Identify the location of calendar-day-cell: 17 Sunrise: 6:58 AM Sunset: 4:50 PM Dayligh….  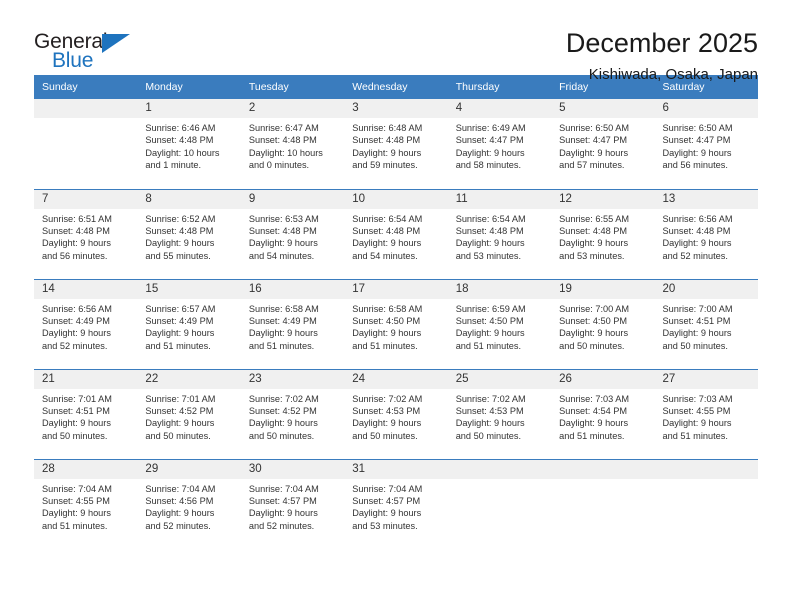
(396, 323).